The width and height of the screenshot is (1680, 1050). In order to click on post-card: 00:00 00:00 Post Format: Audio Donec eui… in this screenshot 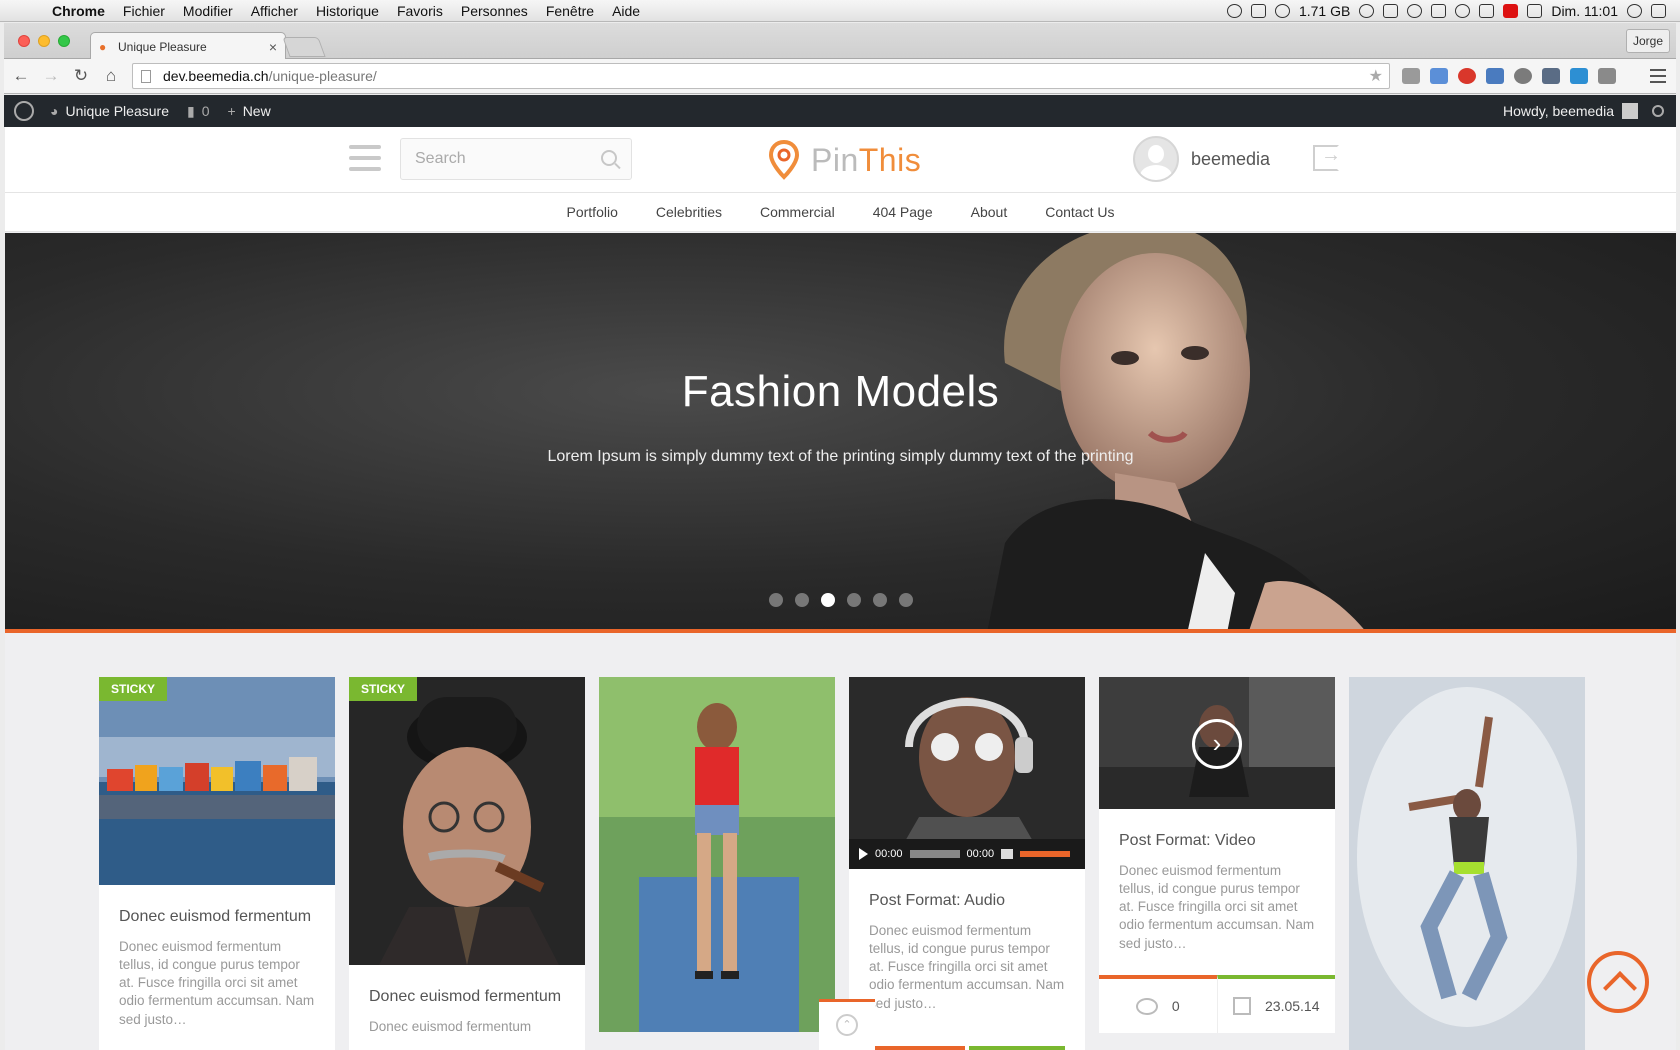, I will do `click(967, 863)`.